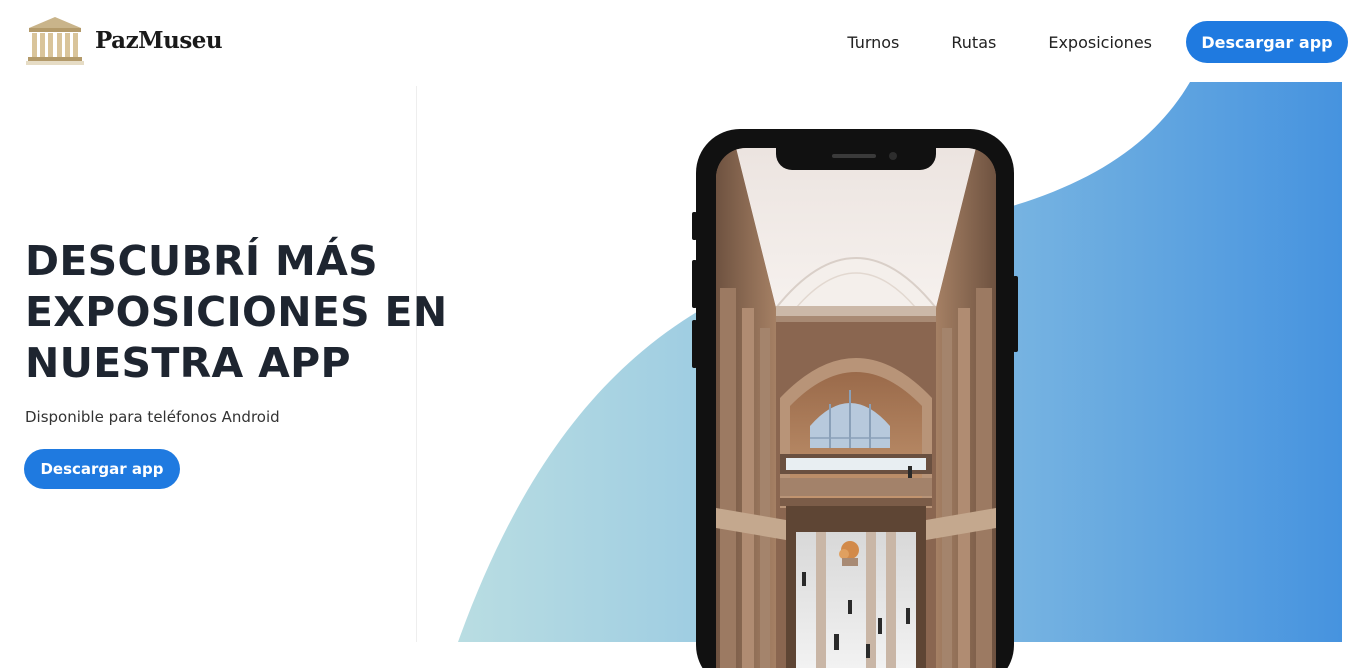 Image resolution: width=1366 pixels, height=668 pixels. I want to click on phone-power-button, so click(1015, 314).